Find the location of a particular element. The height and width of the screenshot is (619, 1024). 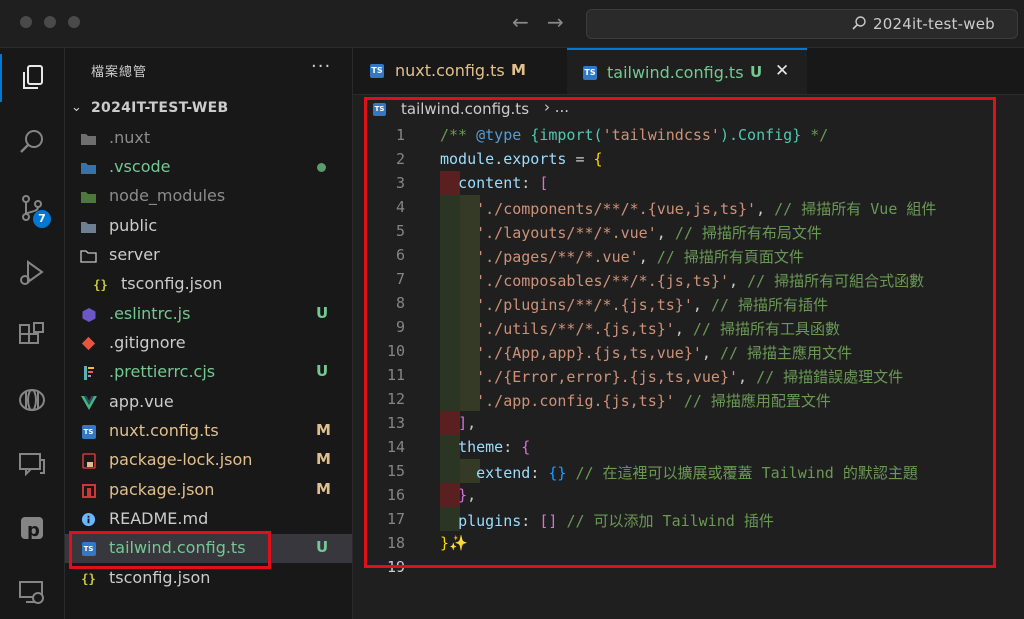

tab-git-status: U is located at coordinates (756, 72).